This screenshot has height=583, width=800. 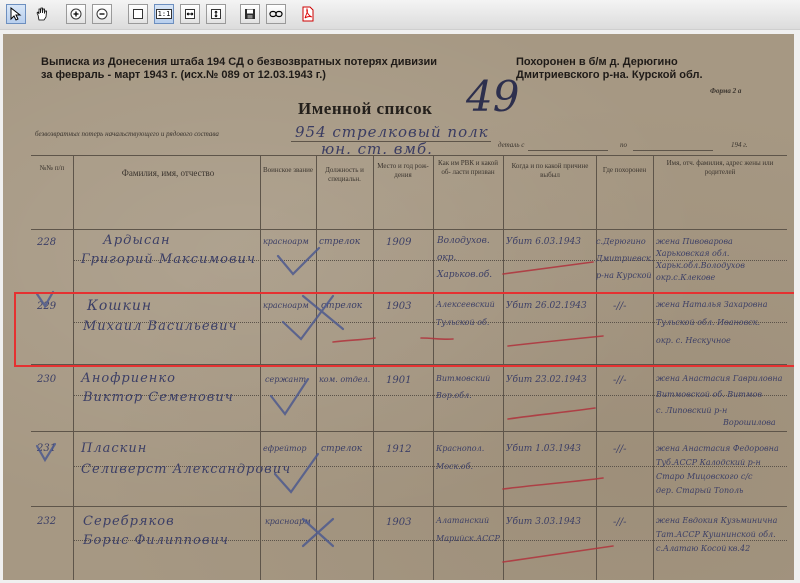 I want to click on zoom-out-button, so click(x=102, y=14).